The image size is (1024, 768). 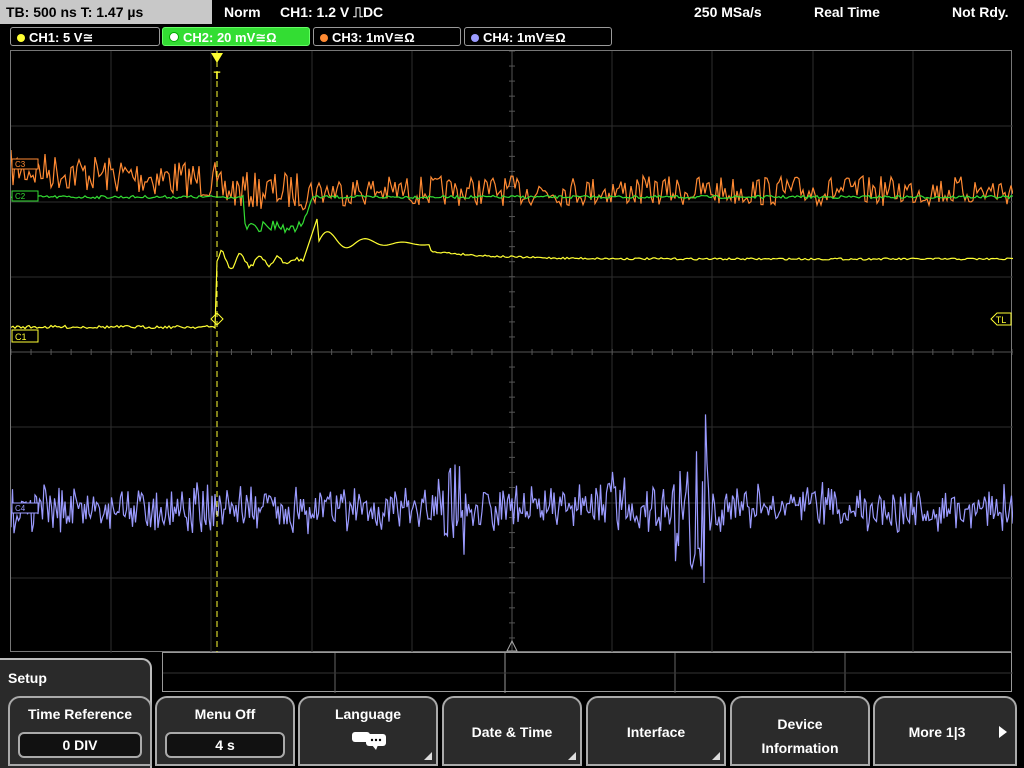 What do you see at coordinates (225, 731) in the screenshot?
I see `menu-off-button: Menu Off 4 s` at bounding box center [225, 731].